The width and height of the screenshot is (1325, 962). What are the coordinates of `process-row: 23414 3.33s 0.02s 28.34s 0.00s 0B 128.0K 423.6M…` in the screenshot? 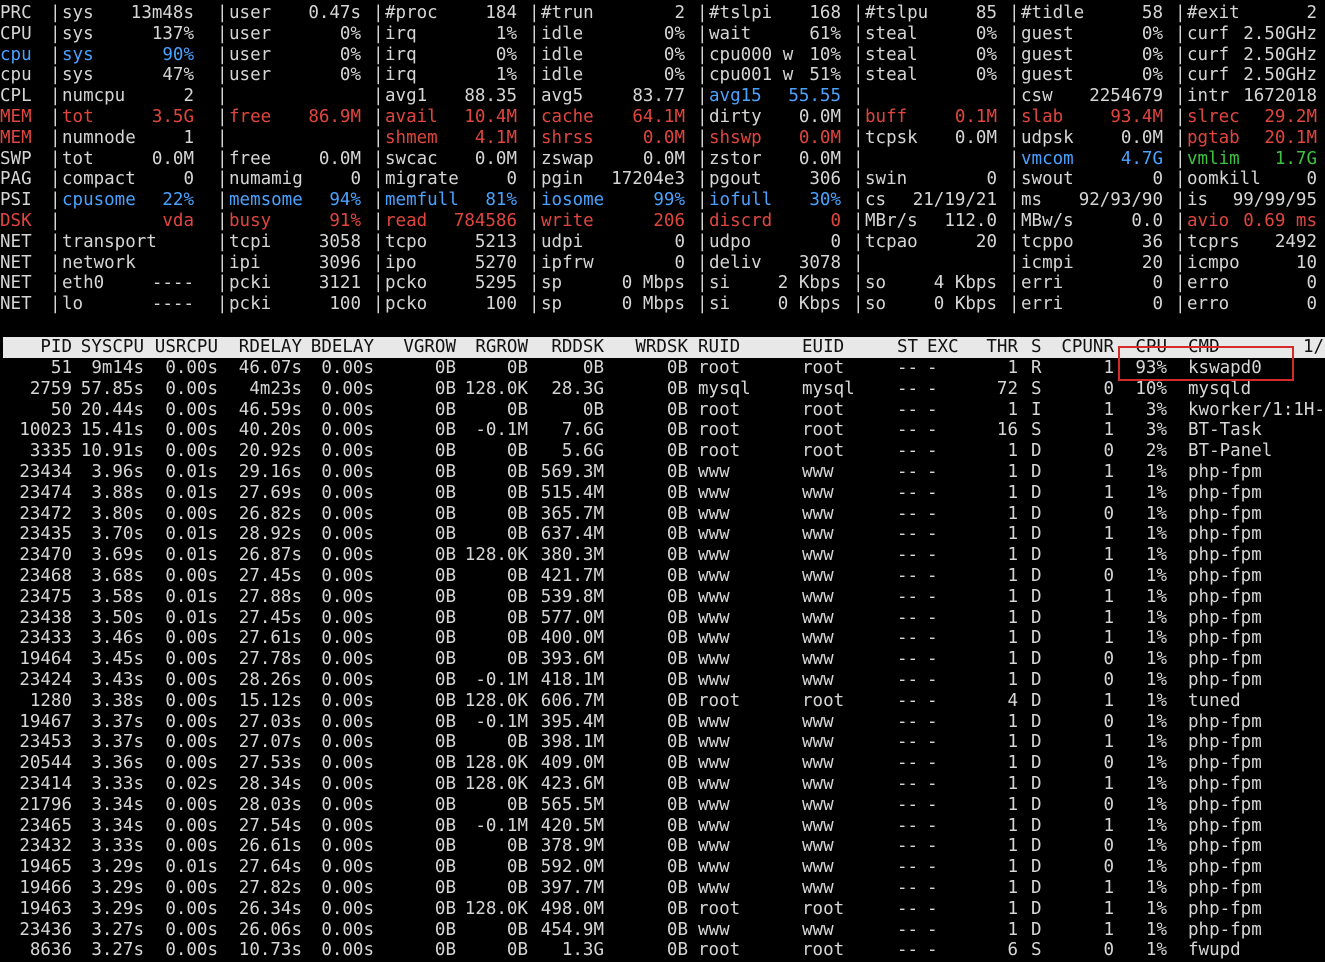 It's located at (662, 784).